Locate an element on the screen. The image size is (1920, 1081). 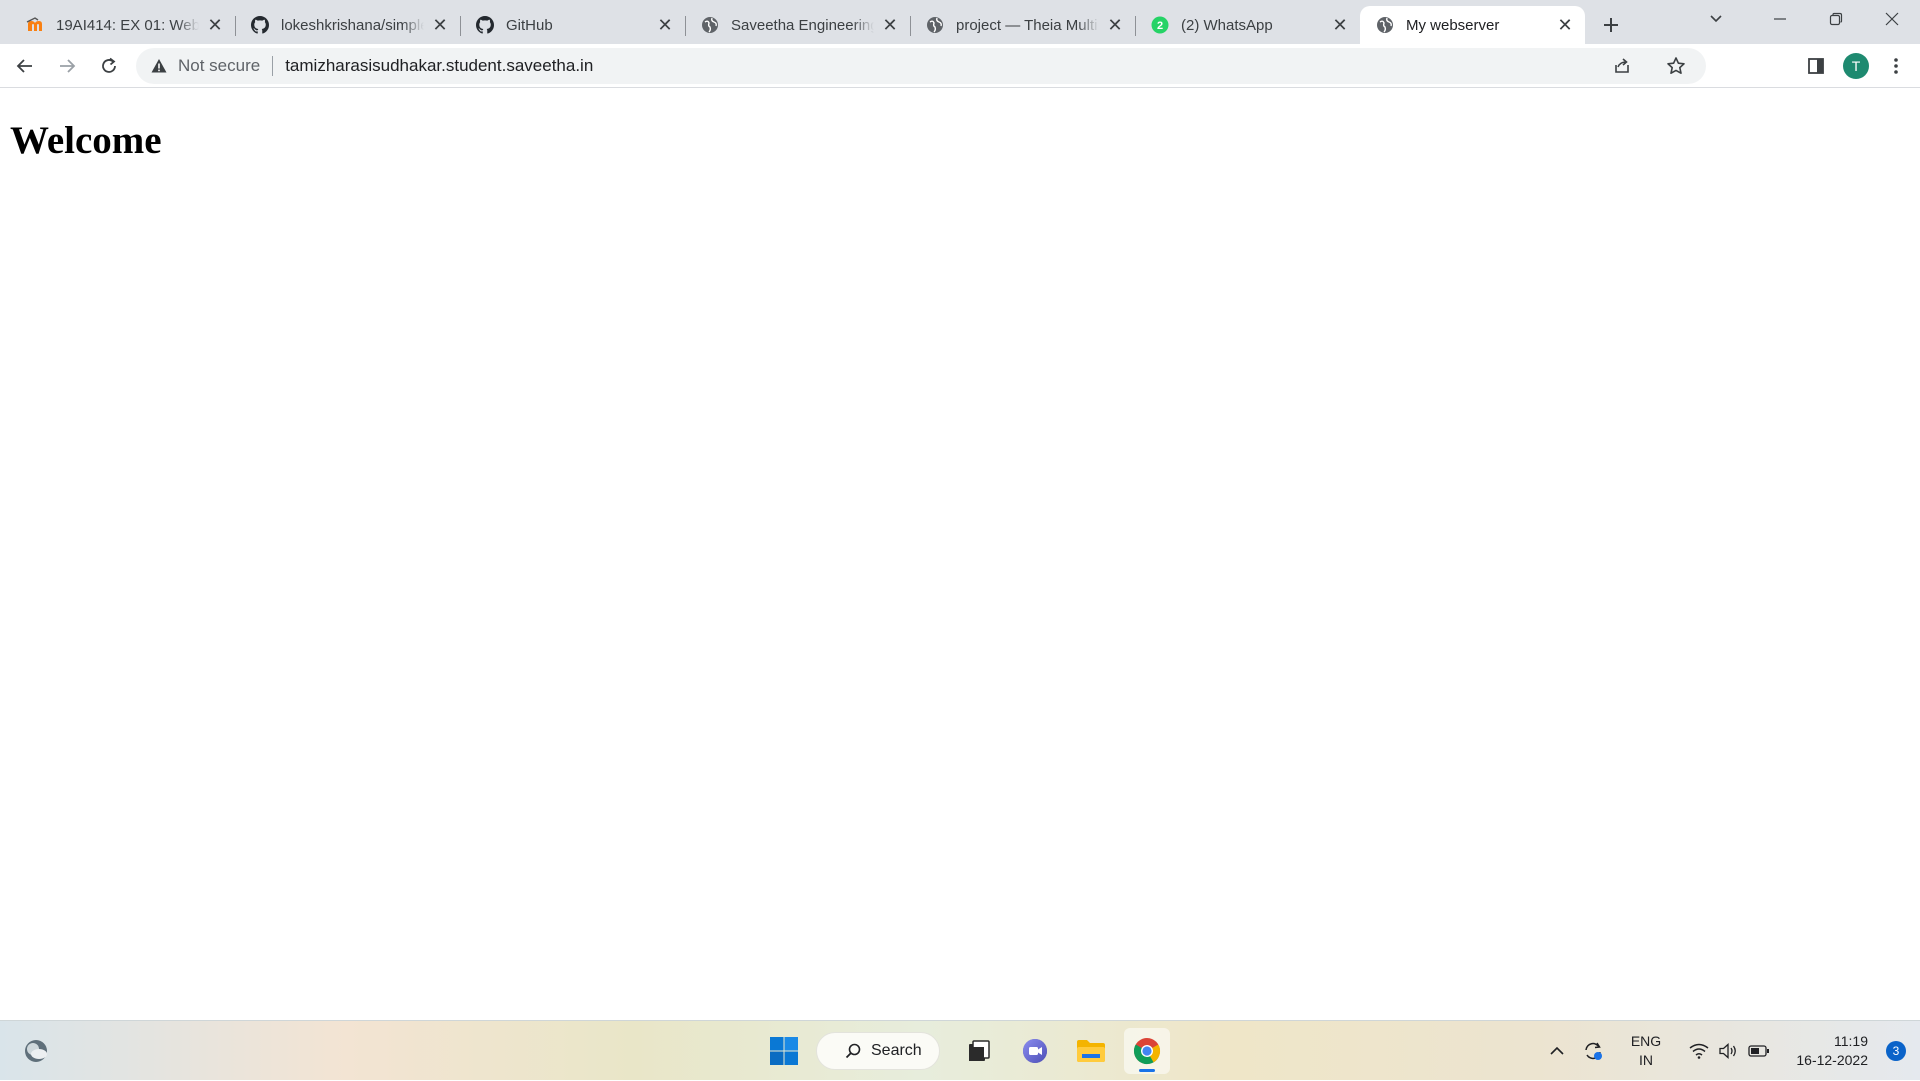
moodle-icon is located at coordinates (35, 25).